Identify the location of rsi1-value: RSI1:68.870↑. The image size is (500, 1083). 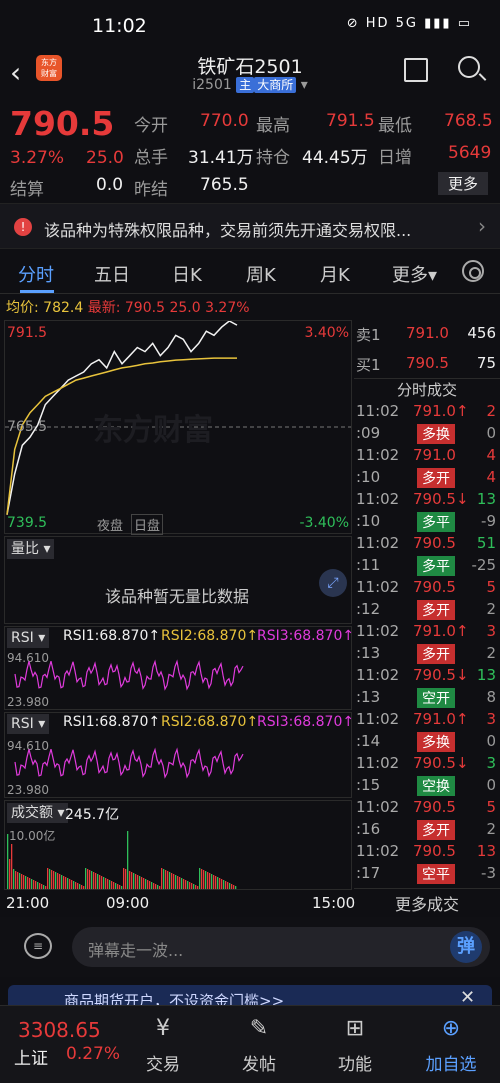
(112, 722).